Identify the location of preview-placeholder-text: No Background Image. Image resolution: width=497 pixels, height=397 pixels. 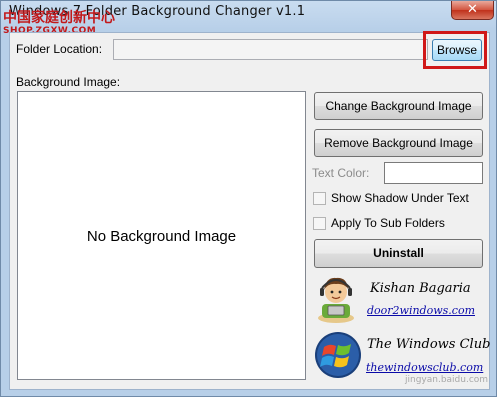
(161, 236).